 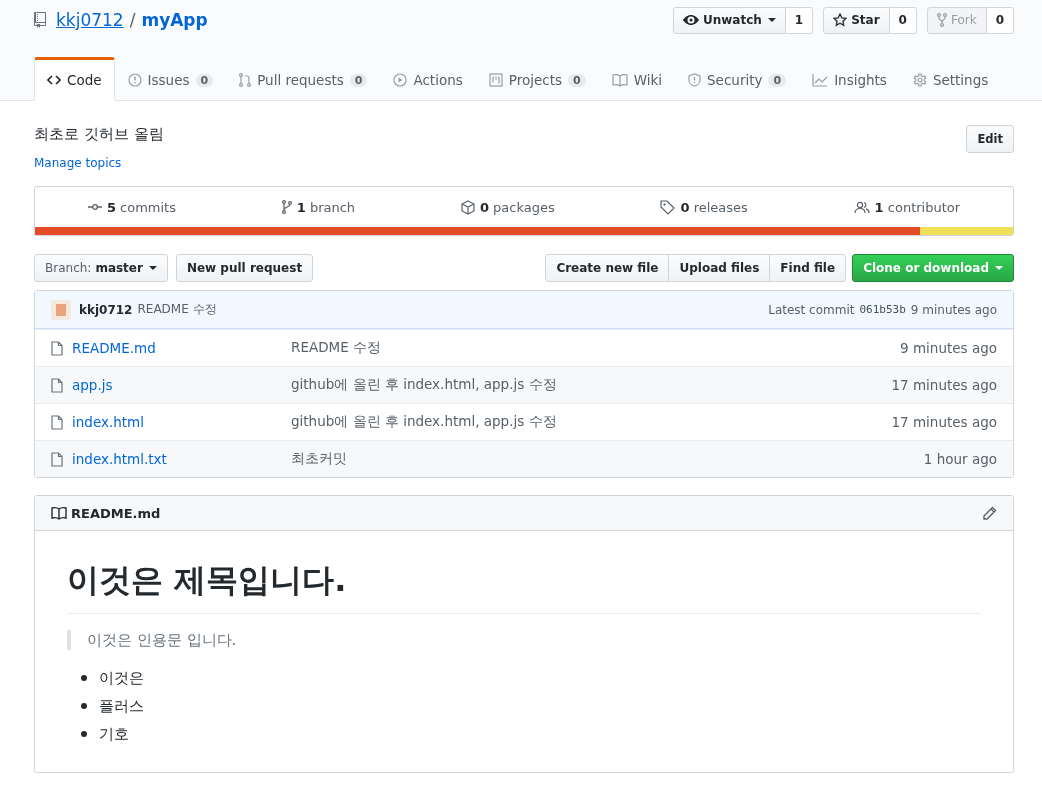 I want to click on project-board-icon, so click(x=495, y=80).